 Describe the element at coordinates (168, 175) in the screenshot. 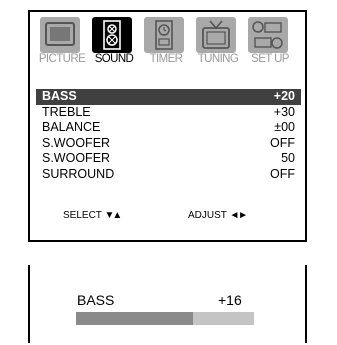

I see `setting-row-surround: SURROUND OFF` at that location.